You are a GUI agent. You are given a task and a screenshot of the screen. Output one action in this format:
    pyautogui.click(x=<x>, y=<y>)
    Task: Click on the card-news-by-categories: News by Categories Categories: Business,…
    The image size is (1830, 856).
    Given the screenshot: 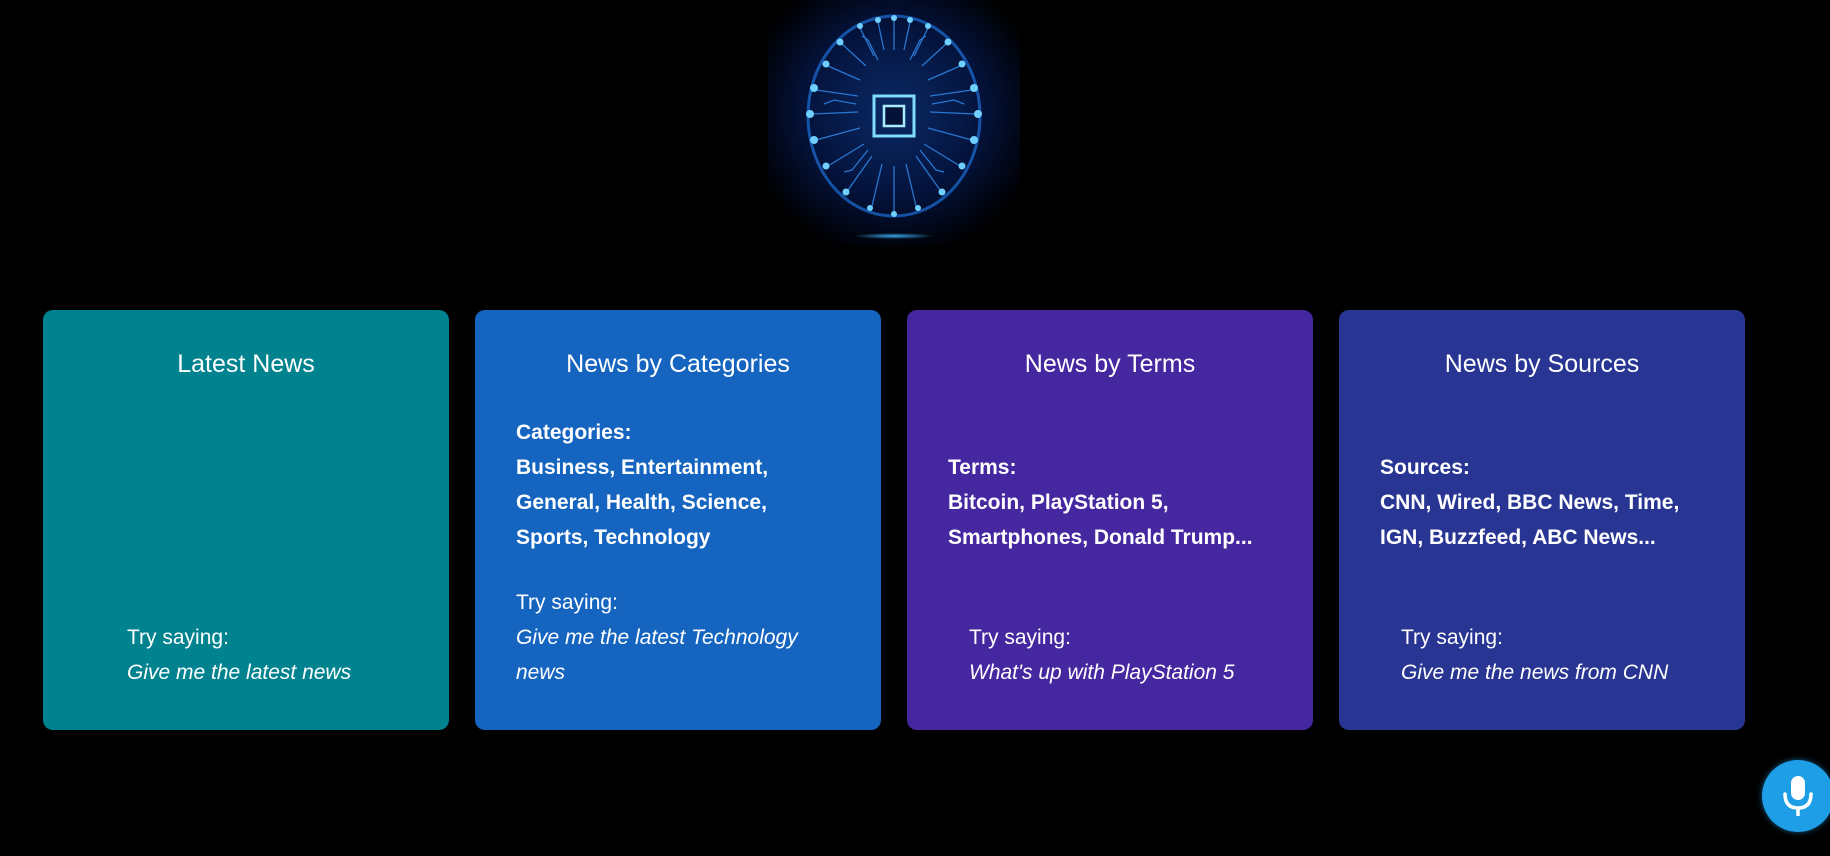 What is the action you would take?
    pyautogui.click(x=678, y=520)
    